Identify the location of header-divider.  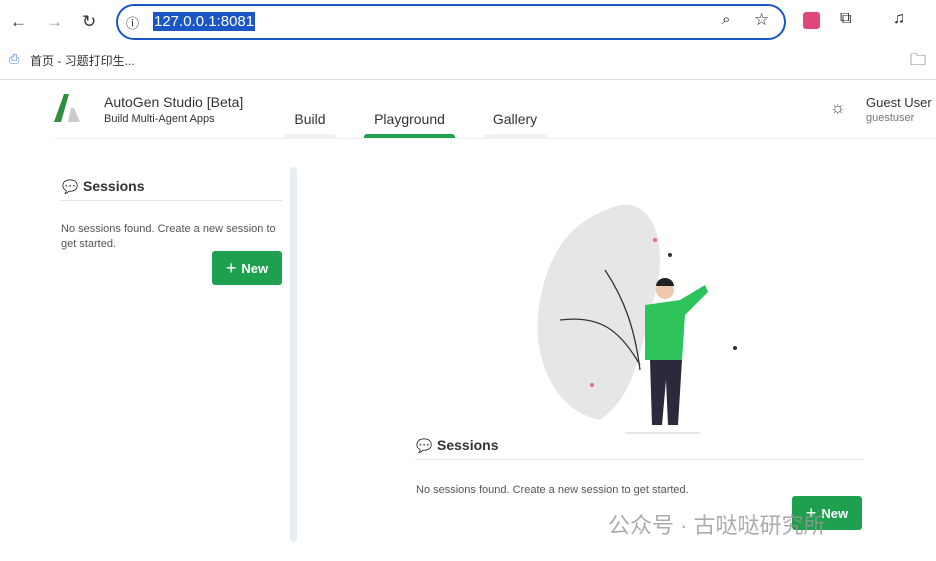
(495, 138).